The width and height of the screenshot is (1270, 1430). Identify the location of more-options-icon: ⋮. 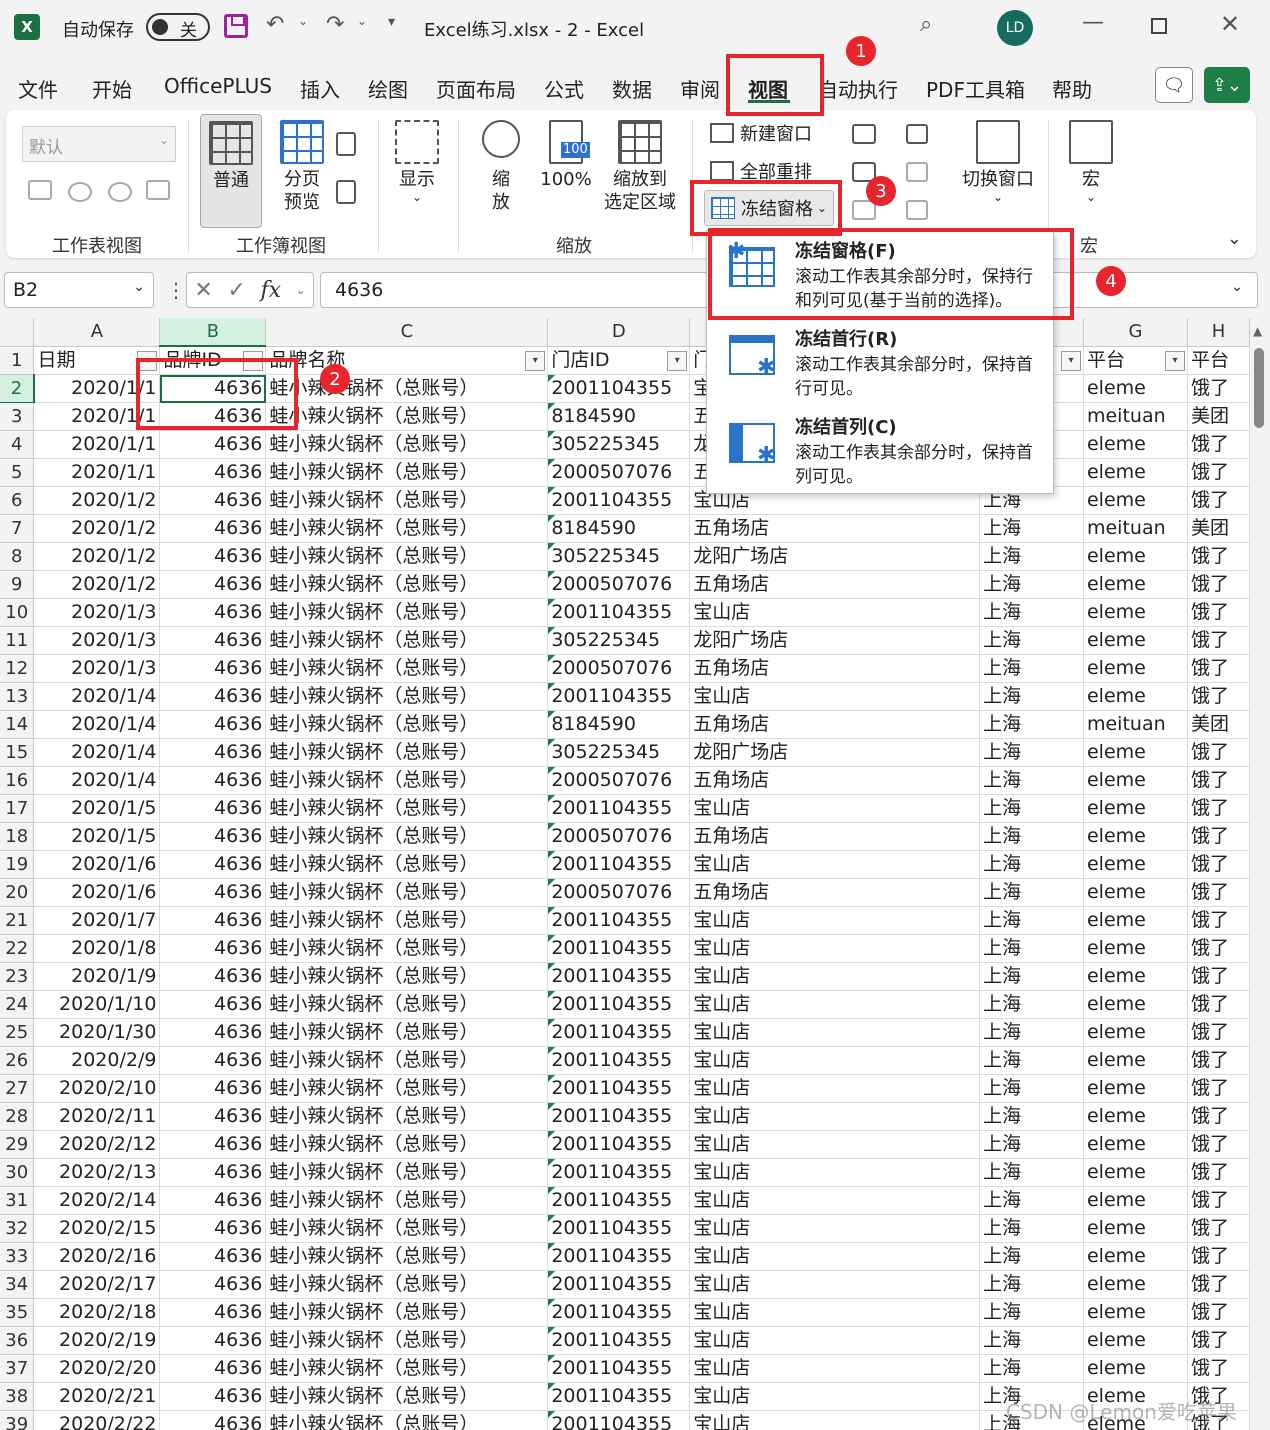
(176, 290).